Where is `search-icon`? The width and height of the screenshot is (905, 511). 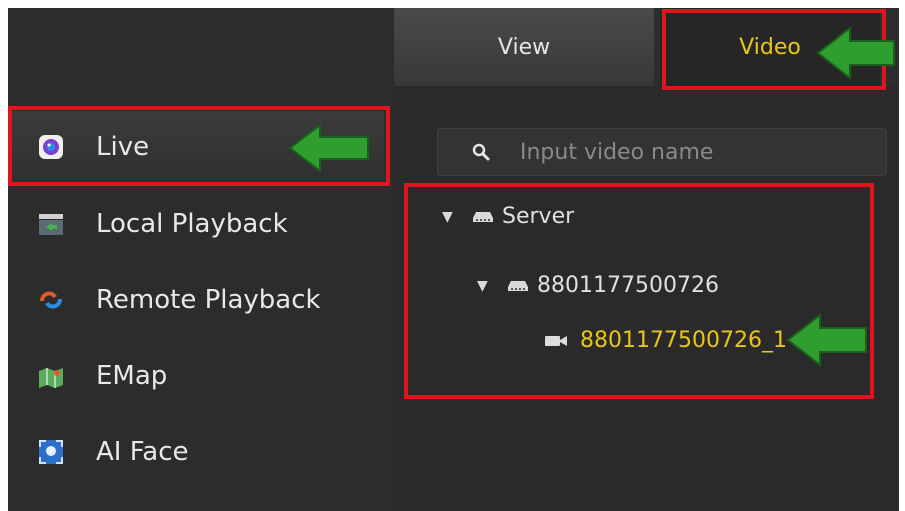
search-icon is located at coordinates (481, 152).